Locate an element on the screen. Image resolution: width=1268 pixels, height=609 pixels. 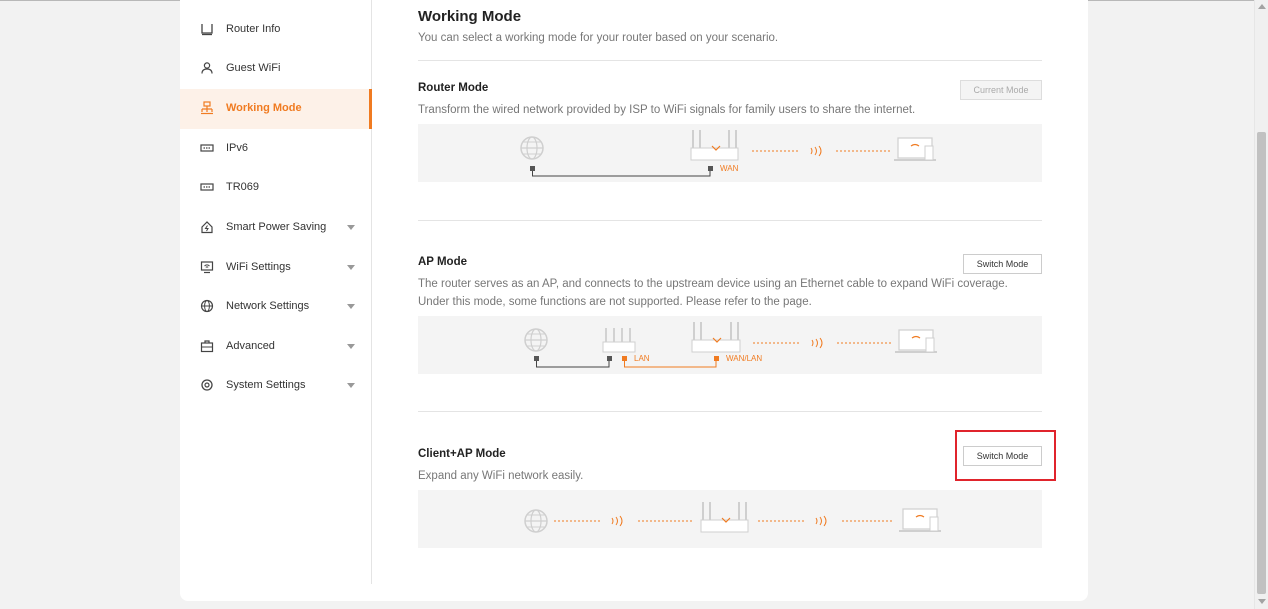
sidebar-item-network-settings: Network Settings is located at coordinates (275, 307).